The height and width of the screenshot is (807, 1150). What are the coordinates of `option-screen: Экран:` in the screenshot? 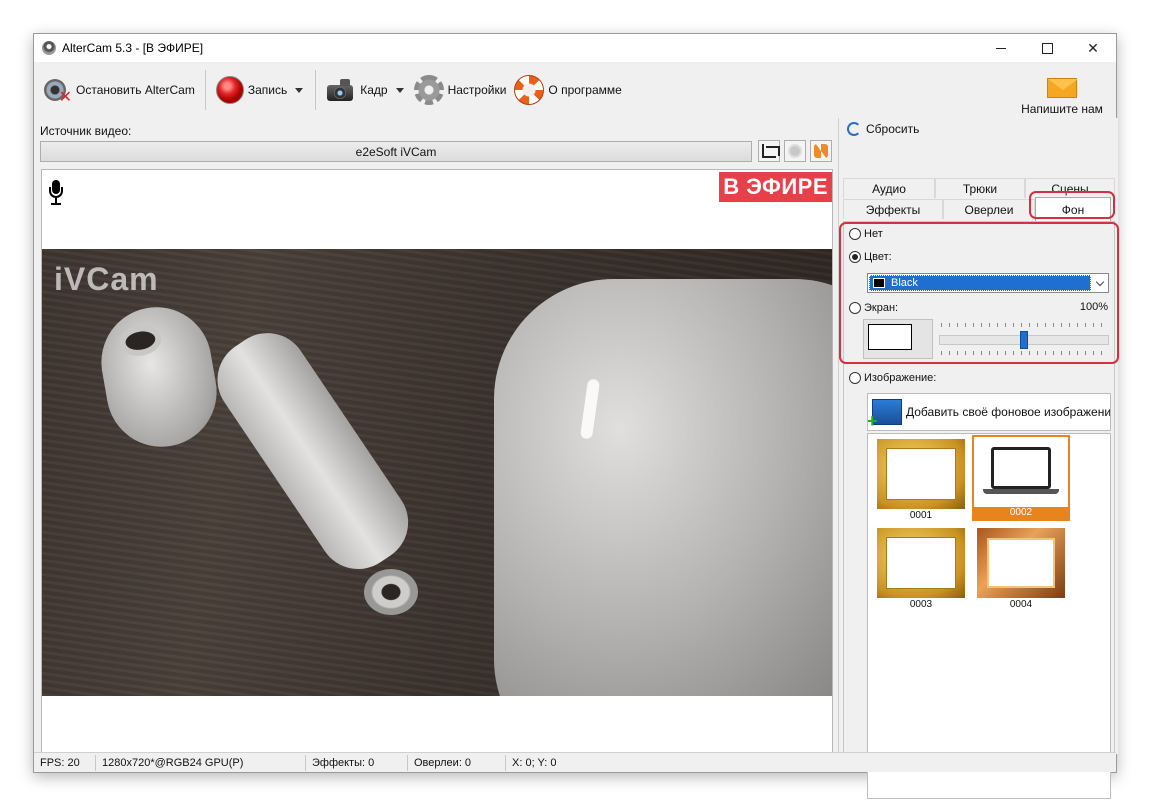 It's located at (873, 308).